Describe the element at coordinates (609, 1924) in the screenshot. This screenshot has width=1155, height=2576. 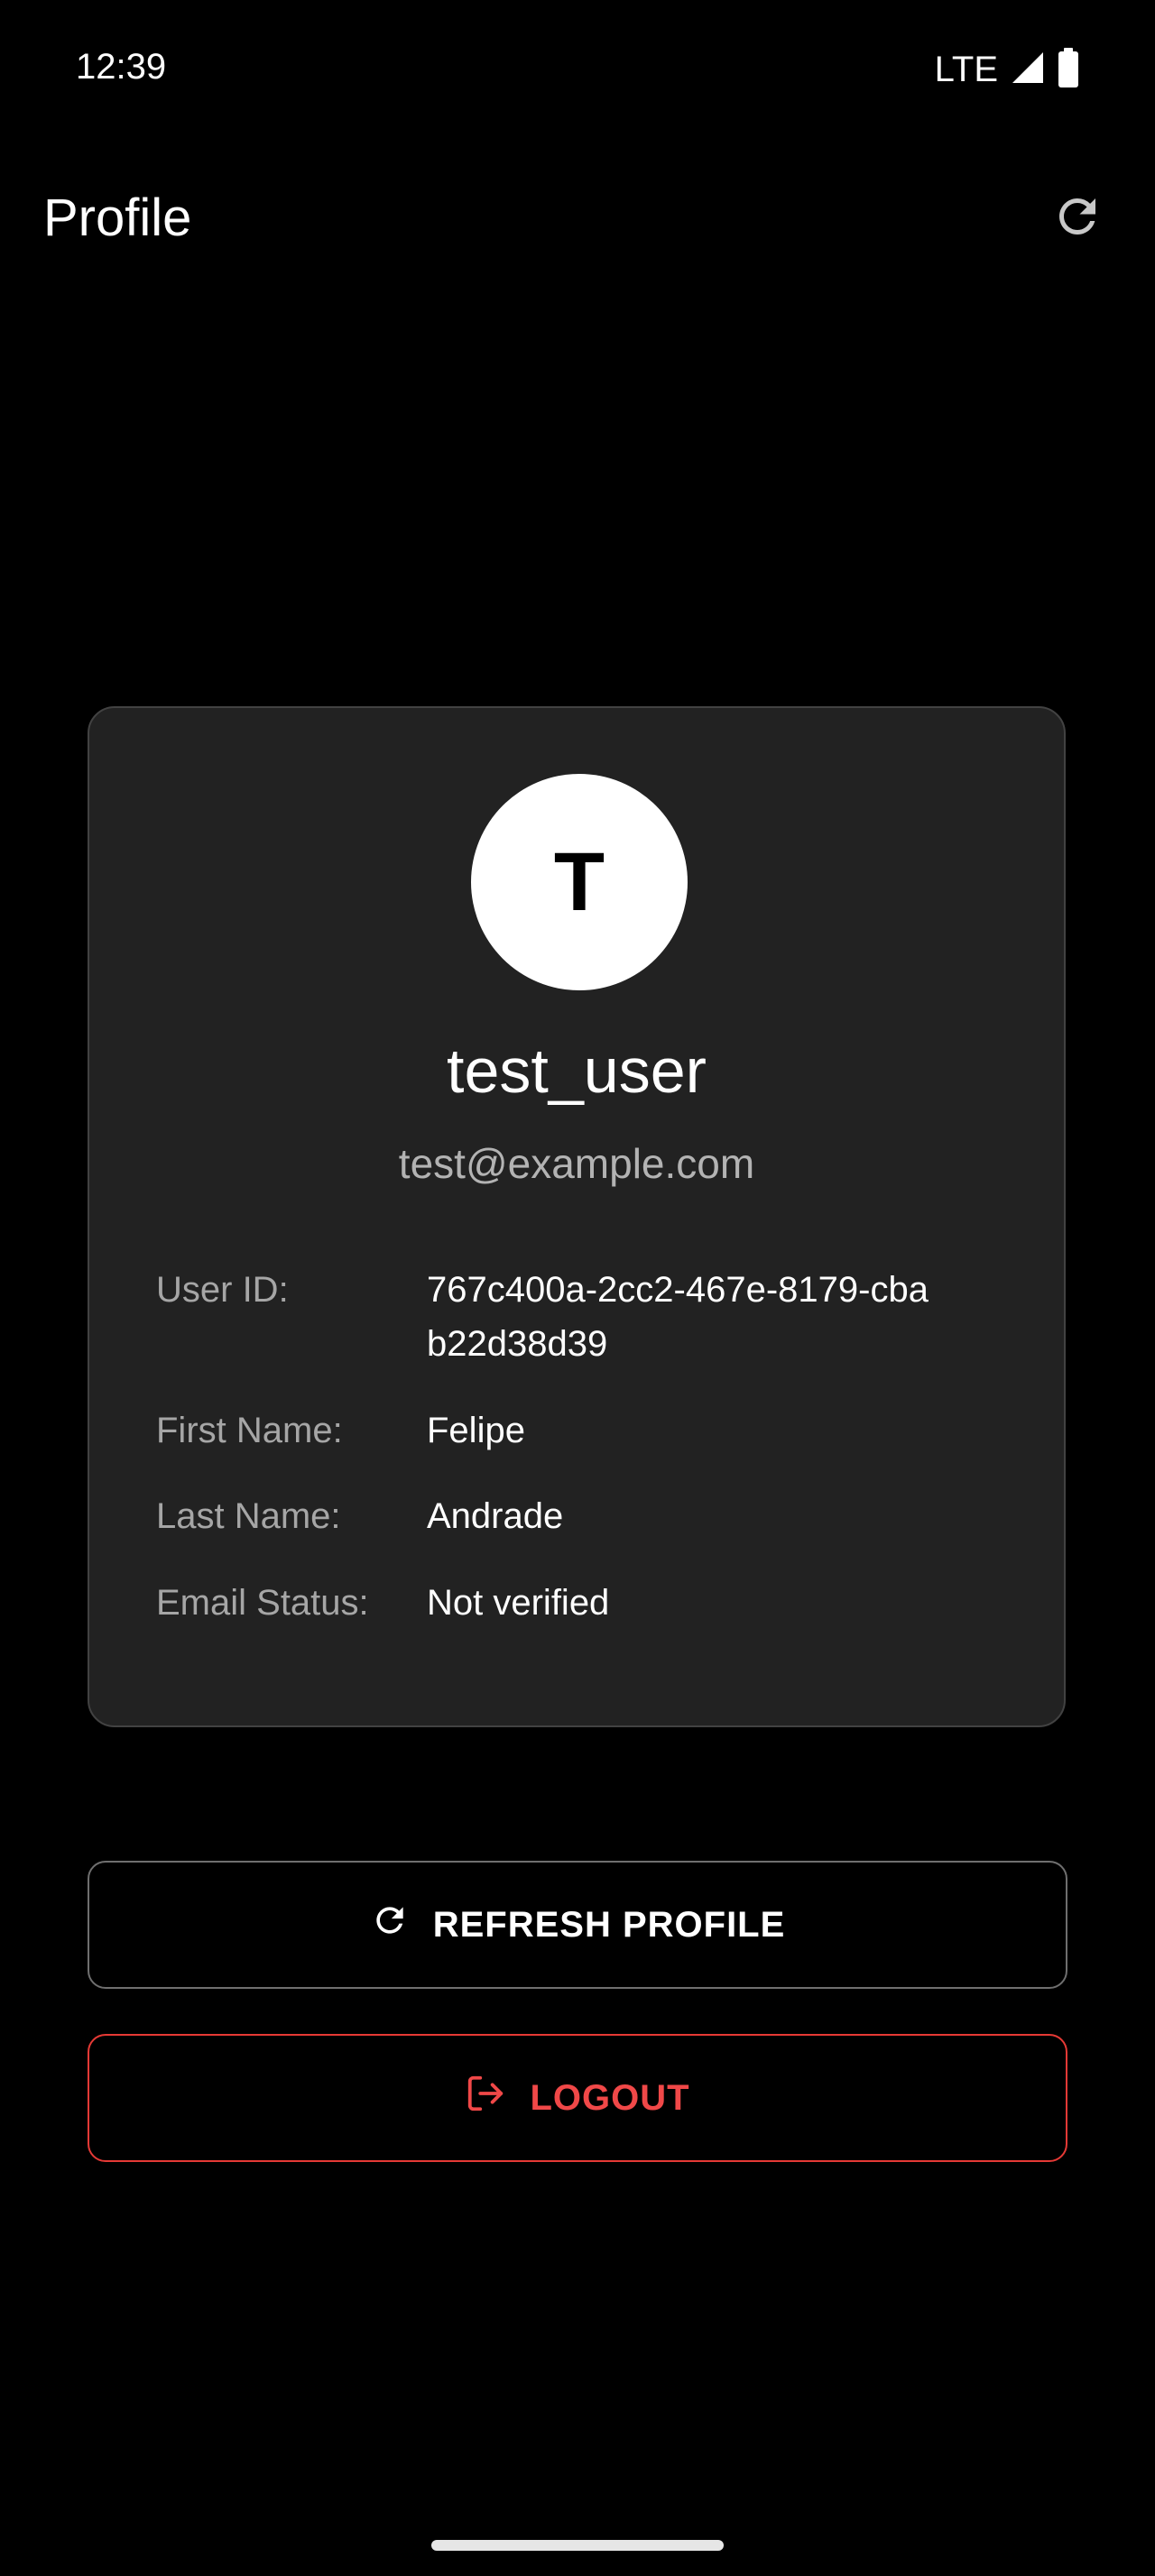
I see `refresh-profile-label: REFRESH PROFILE` at that location.